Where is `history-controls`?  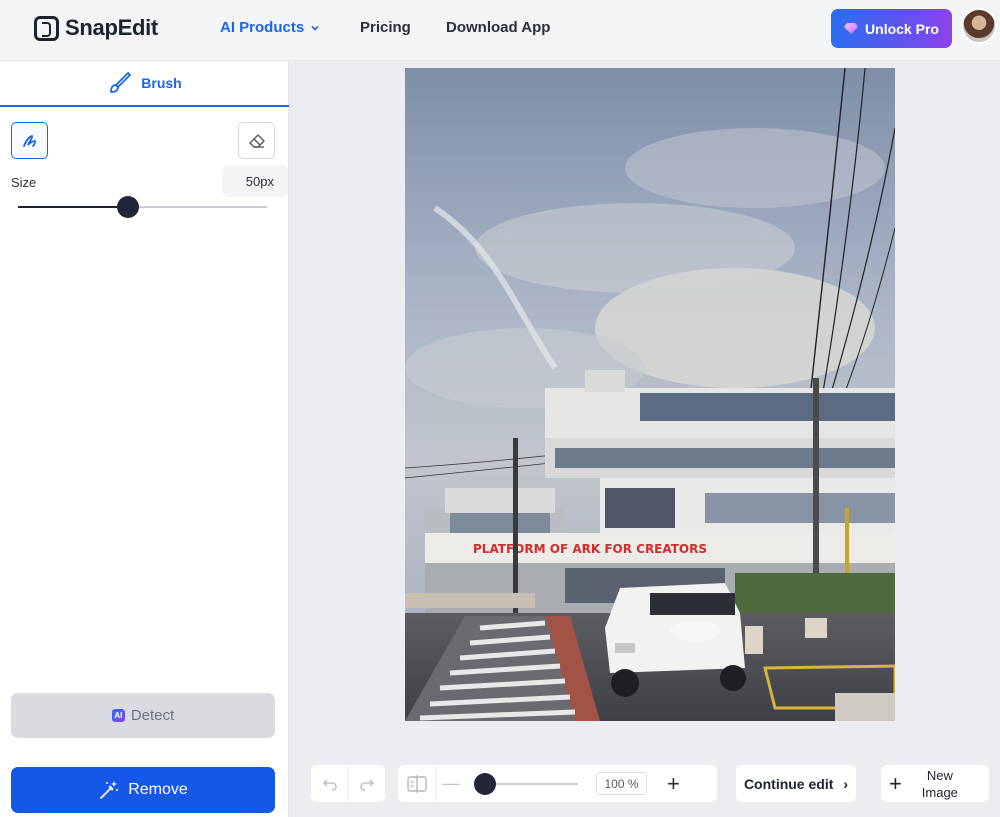
history-controls is located at coordinates (348, 783).